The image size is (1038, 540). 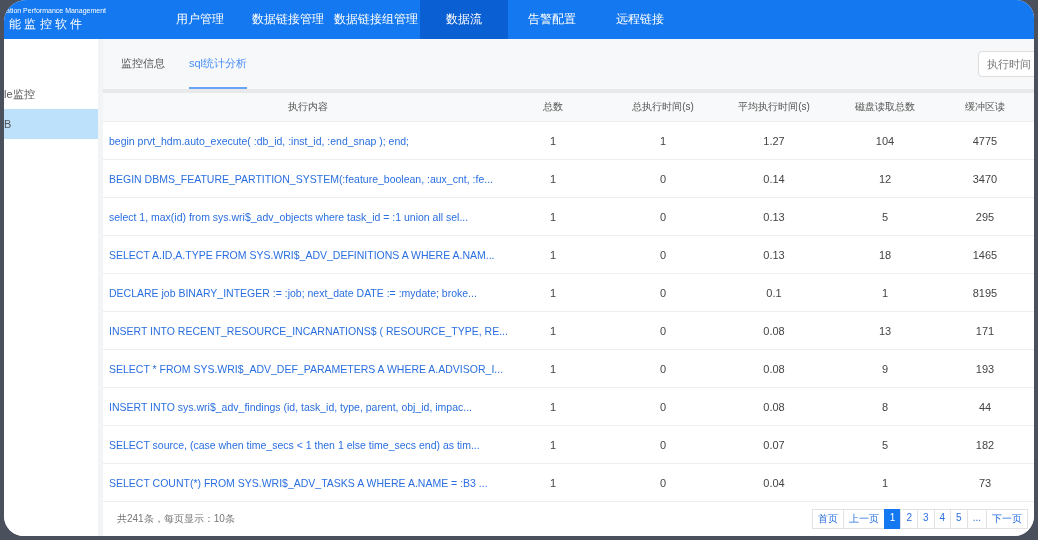 What do you see at coordinates (925, 519) in the screenshot?
I see `page-button: 3` at bounding box center [925, 519].